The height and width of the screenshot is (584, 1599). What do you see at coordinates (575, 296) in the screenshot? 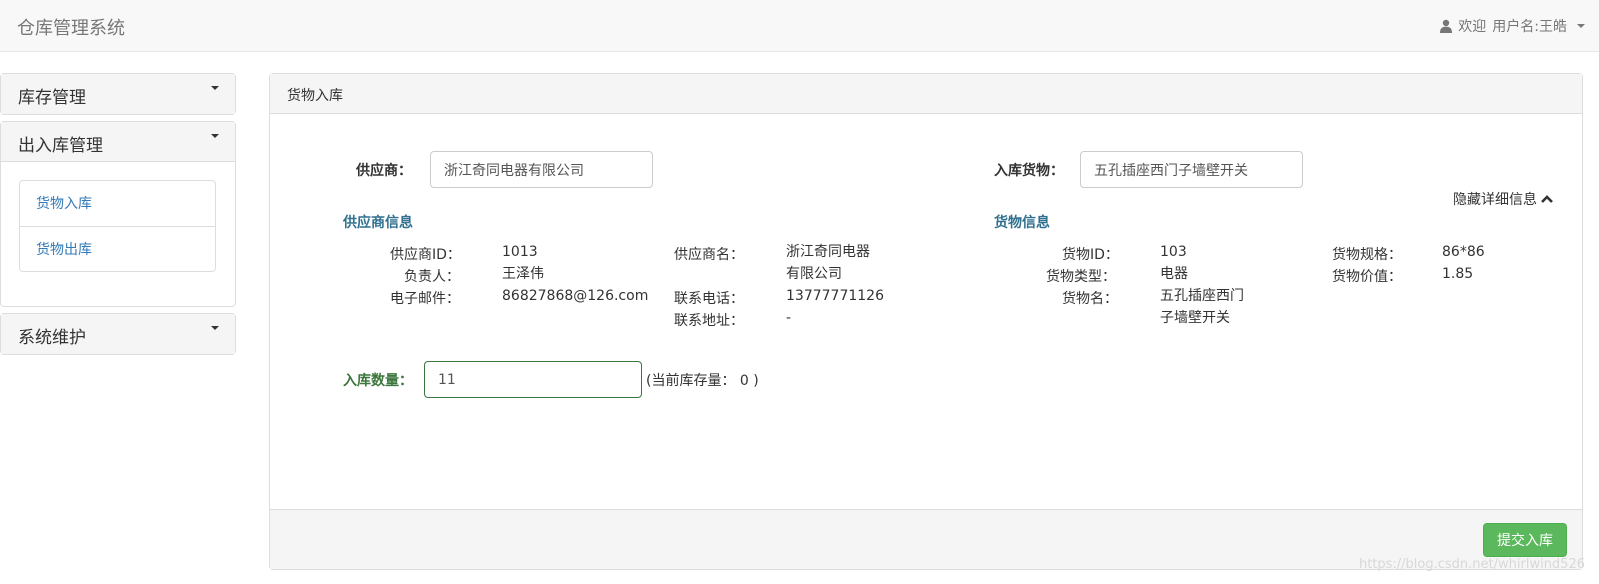
I see `email-value: 86827868@126.com` at bounding box center [575, 296].